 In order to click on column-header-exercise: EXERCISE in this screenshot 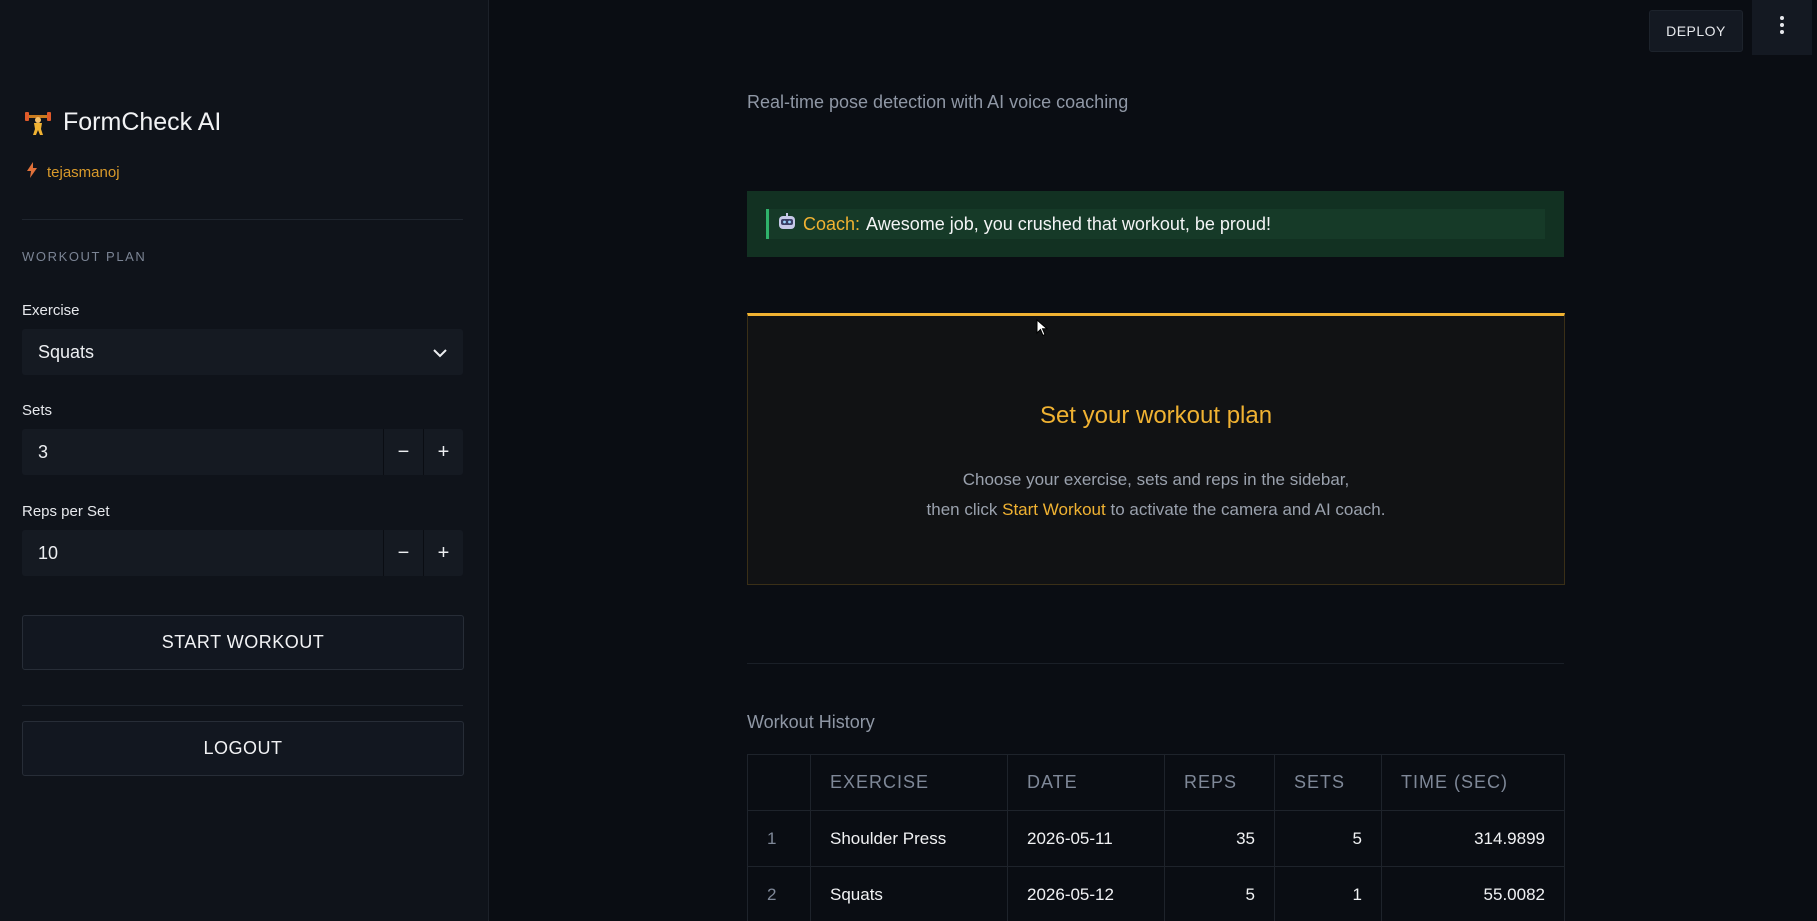, I will do `click(909, 782)`.